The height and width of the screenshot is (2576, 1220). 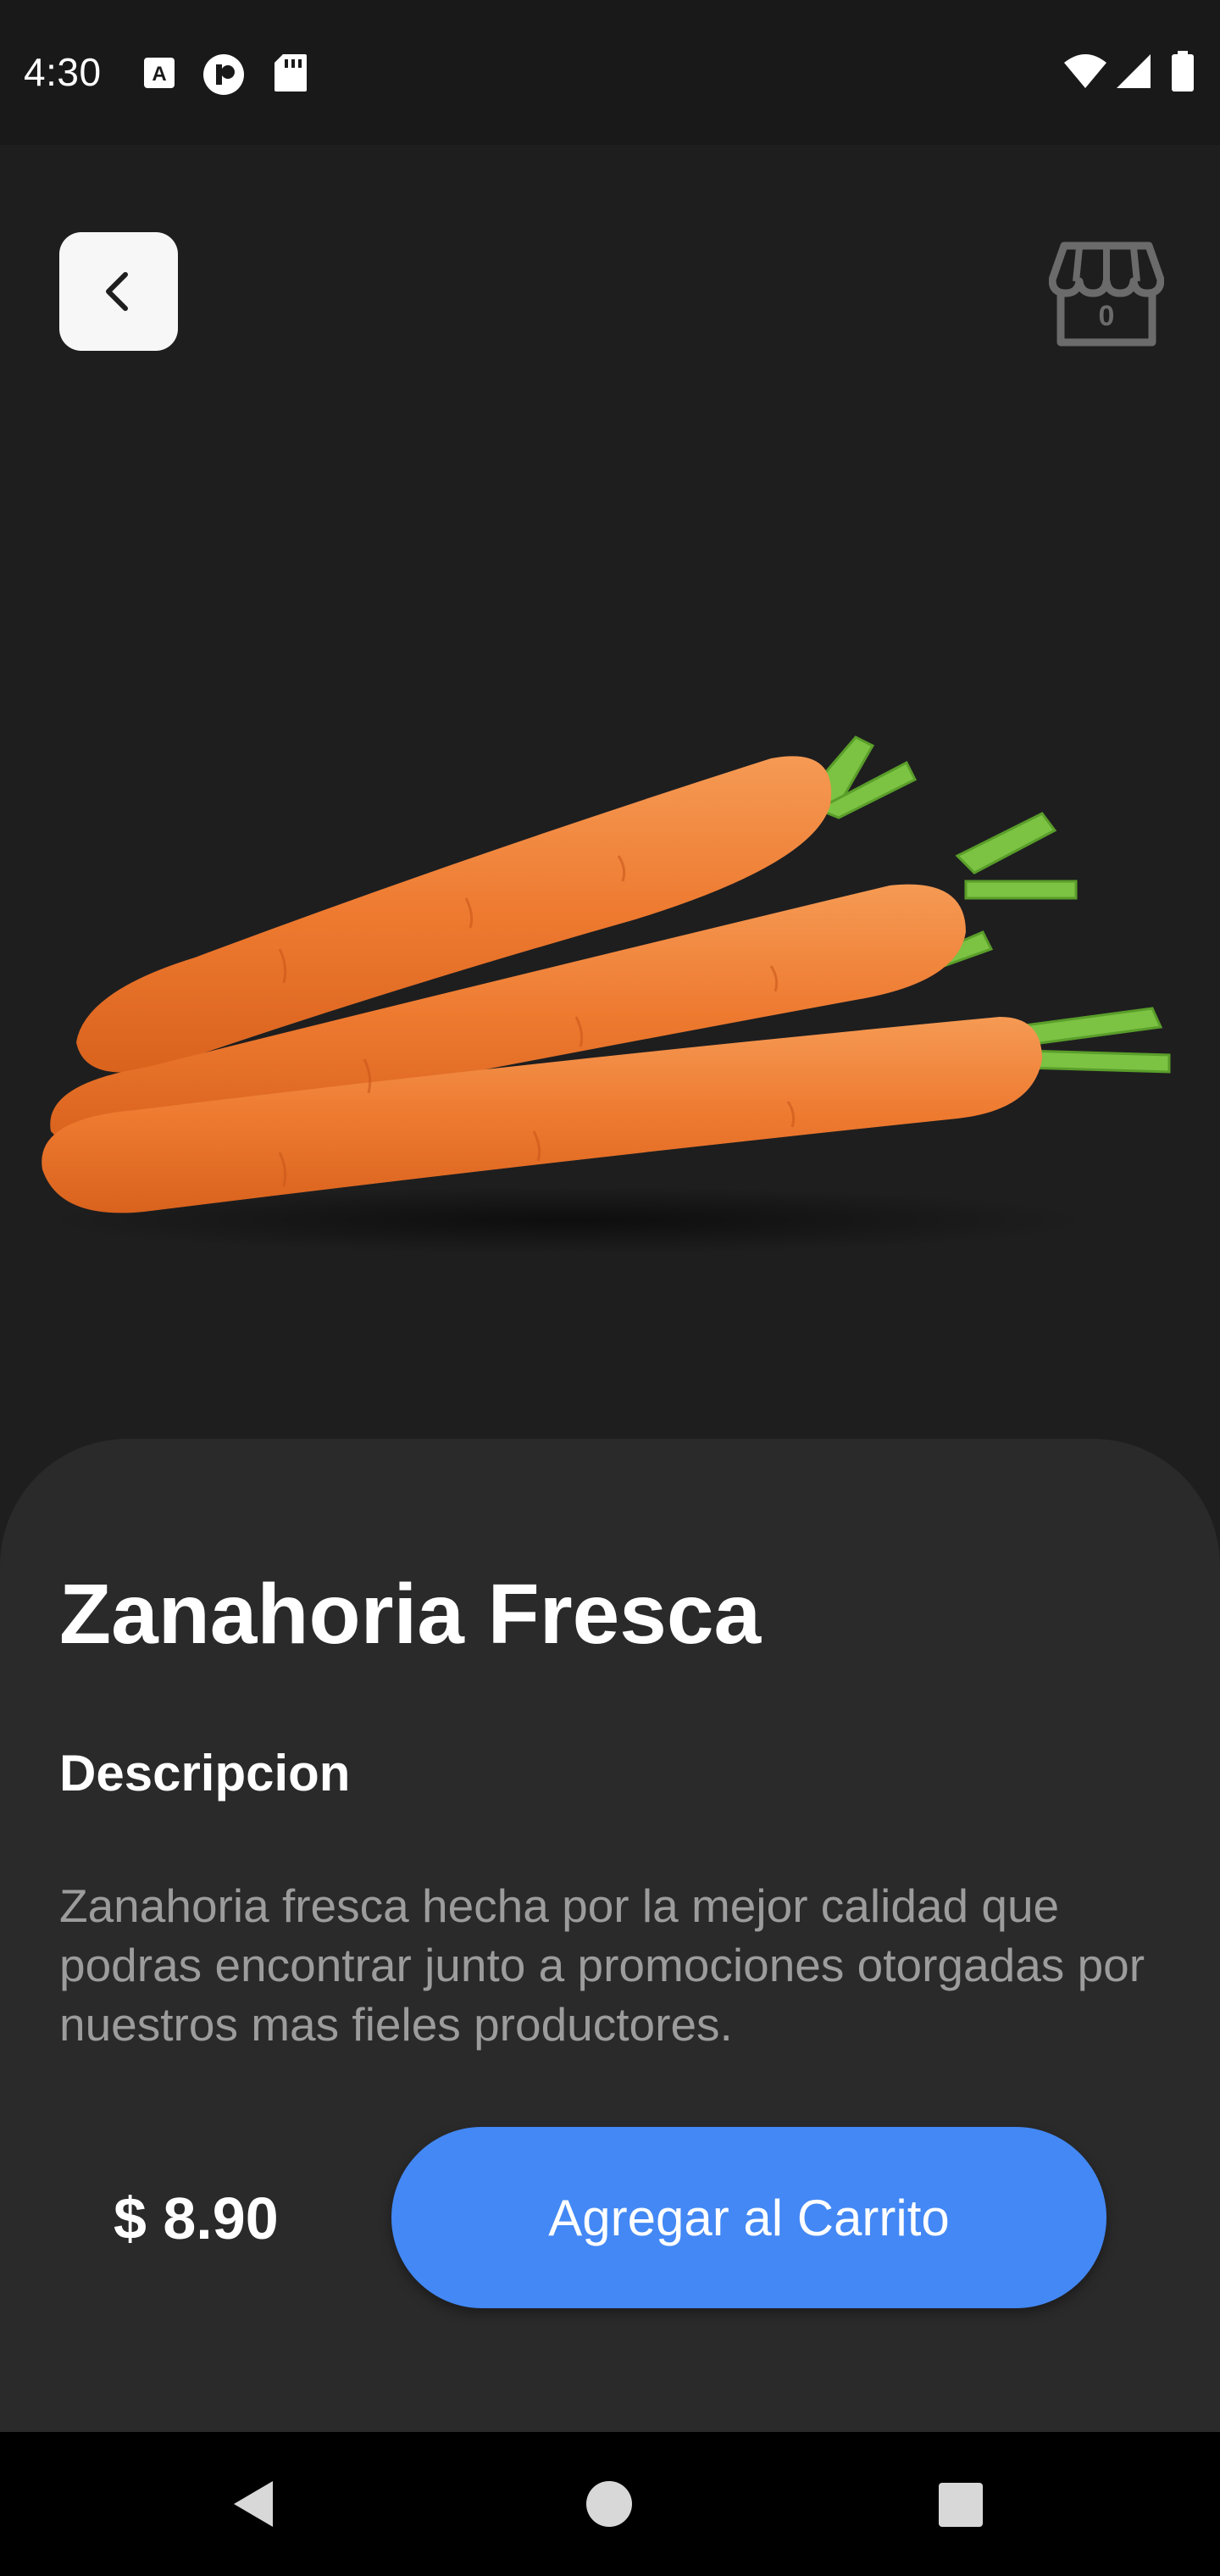 What do you see at coordinates (196, 2218) in the screenshot?
I see `product-price: $ 8.90` at bounding box center [196, 2218].